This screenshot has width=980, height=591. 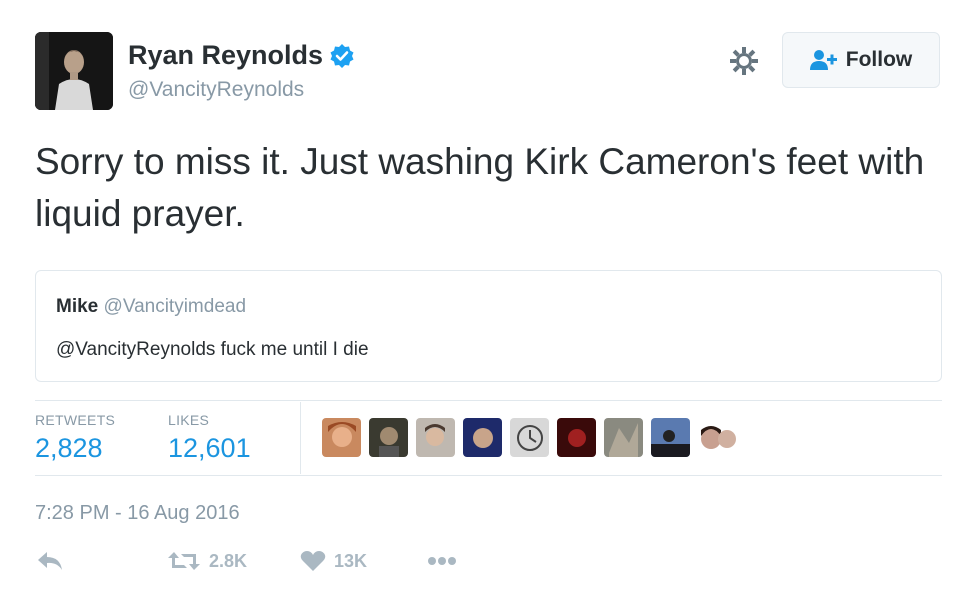 What do you see at coordinates (228, 560) in the screenshot?
I see `retweet-count: 2.8K` at bounding box center [228, 560].